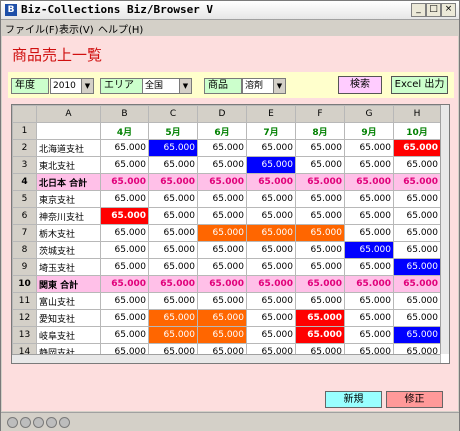 The width and height of the screenshot is (460, 431). Describe the element at coordinates (76, 28) in the screenshot. I see `menu-view: 表示(V)` at that location.